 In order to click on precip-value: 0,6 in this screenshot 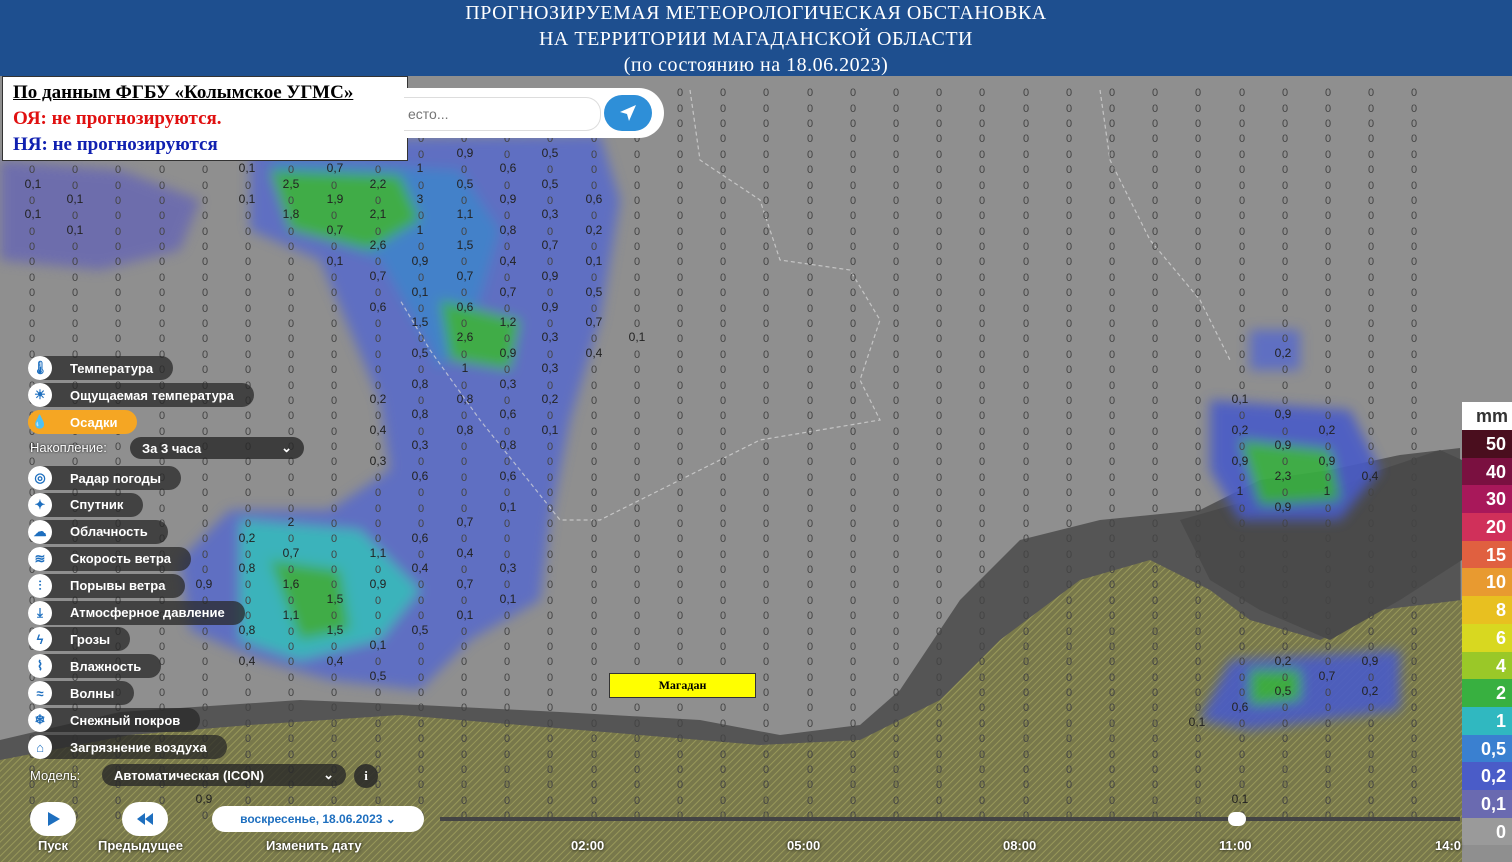, I will do `click(508, 476)`.